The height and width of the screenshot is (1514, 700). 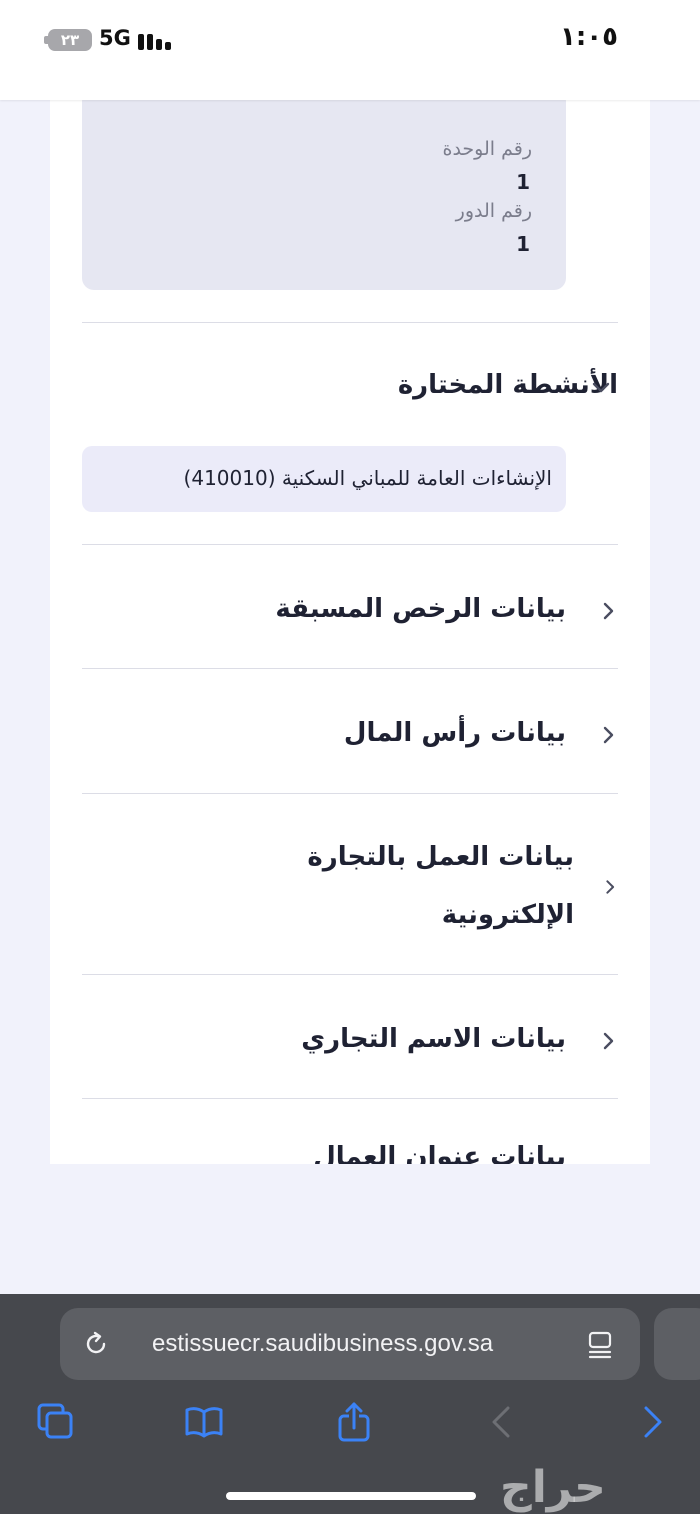 What do you see at coordinates (350, 890) in the screenshot?
I see `section-ecommerce: بيانات العمل بالتجارة الإلكترونية` at bounding box center [350, 890].